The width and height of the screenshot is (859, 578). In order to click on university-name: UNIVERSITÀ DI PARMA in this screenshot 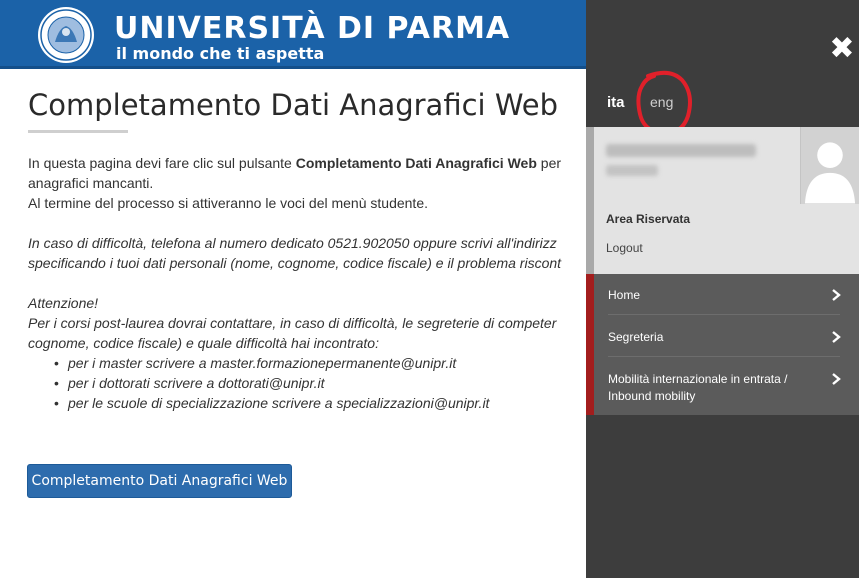, I will do `click(312, 28)`.